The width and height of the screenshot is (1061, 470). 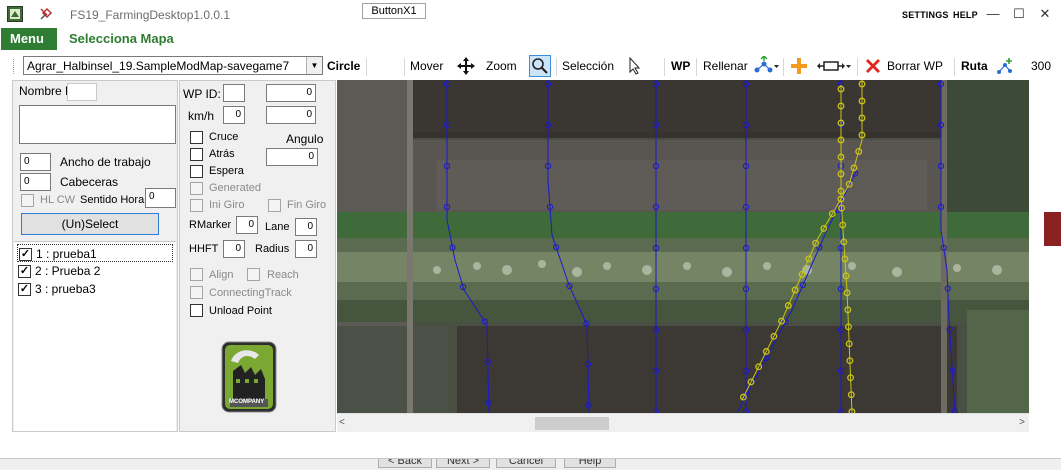 What do you see at coordinates (343, 66) in the screenshot?
I see `circle-button: Circle` at bounding box center [343, 66].